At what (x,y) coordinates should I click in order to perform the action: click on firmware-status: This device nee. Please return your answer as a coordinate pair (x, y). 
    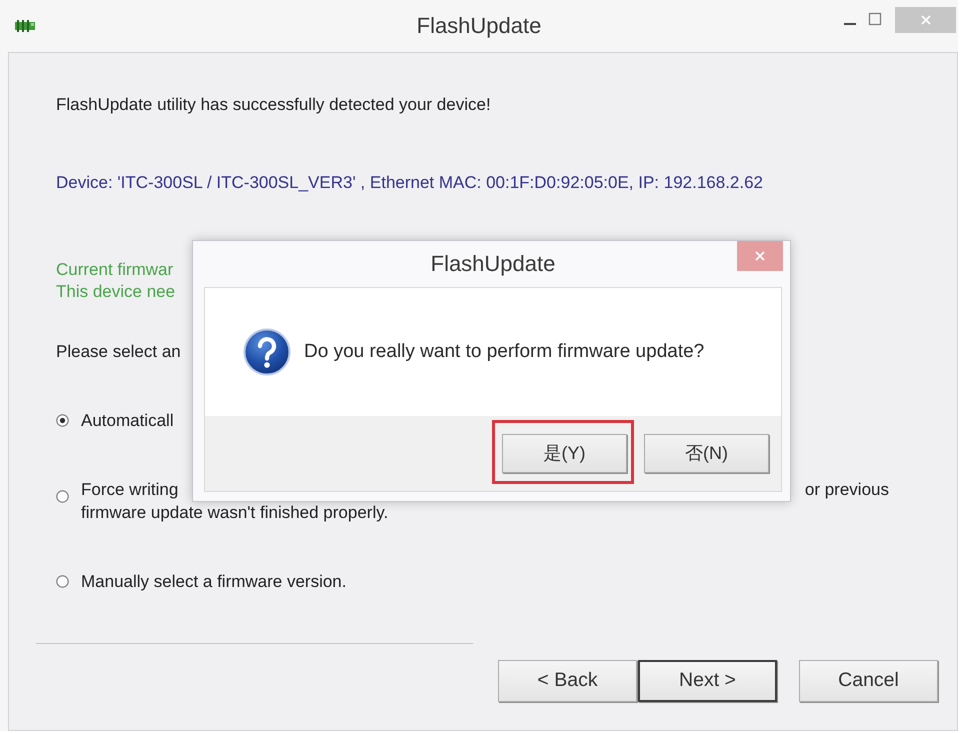
    Looking at the image, I should click on (116, 292).